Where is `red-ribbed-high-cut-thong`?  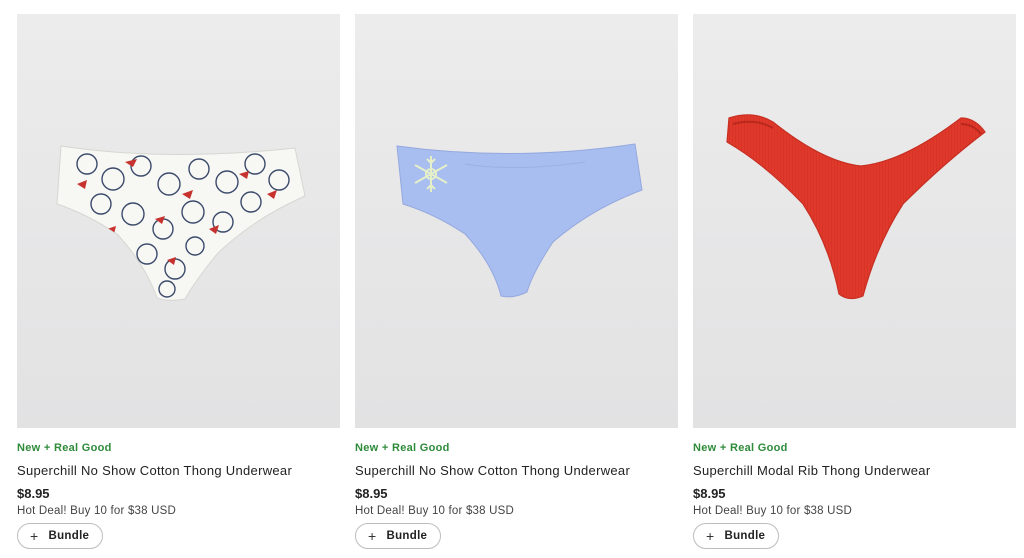
red-ribbed-high-cut-thong is located at coordinates (856, 207).